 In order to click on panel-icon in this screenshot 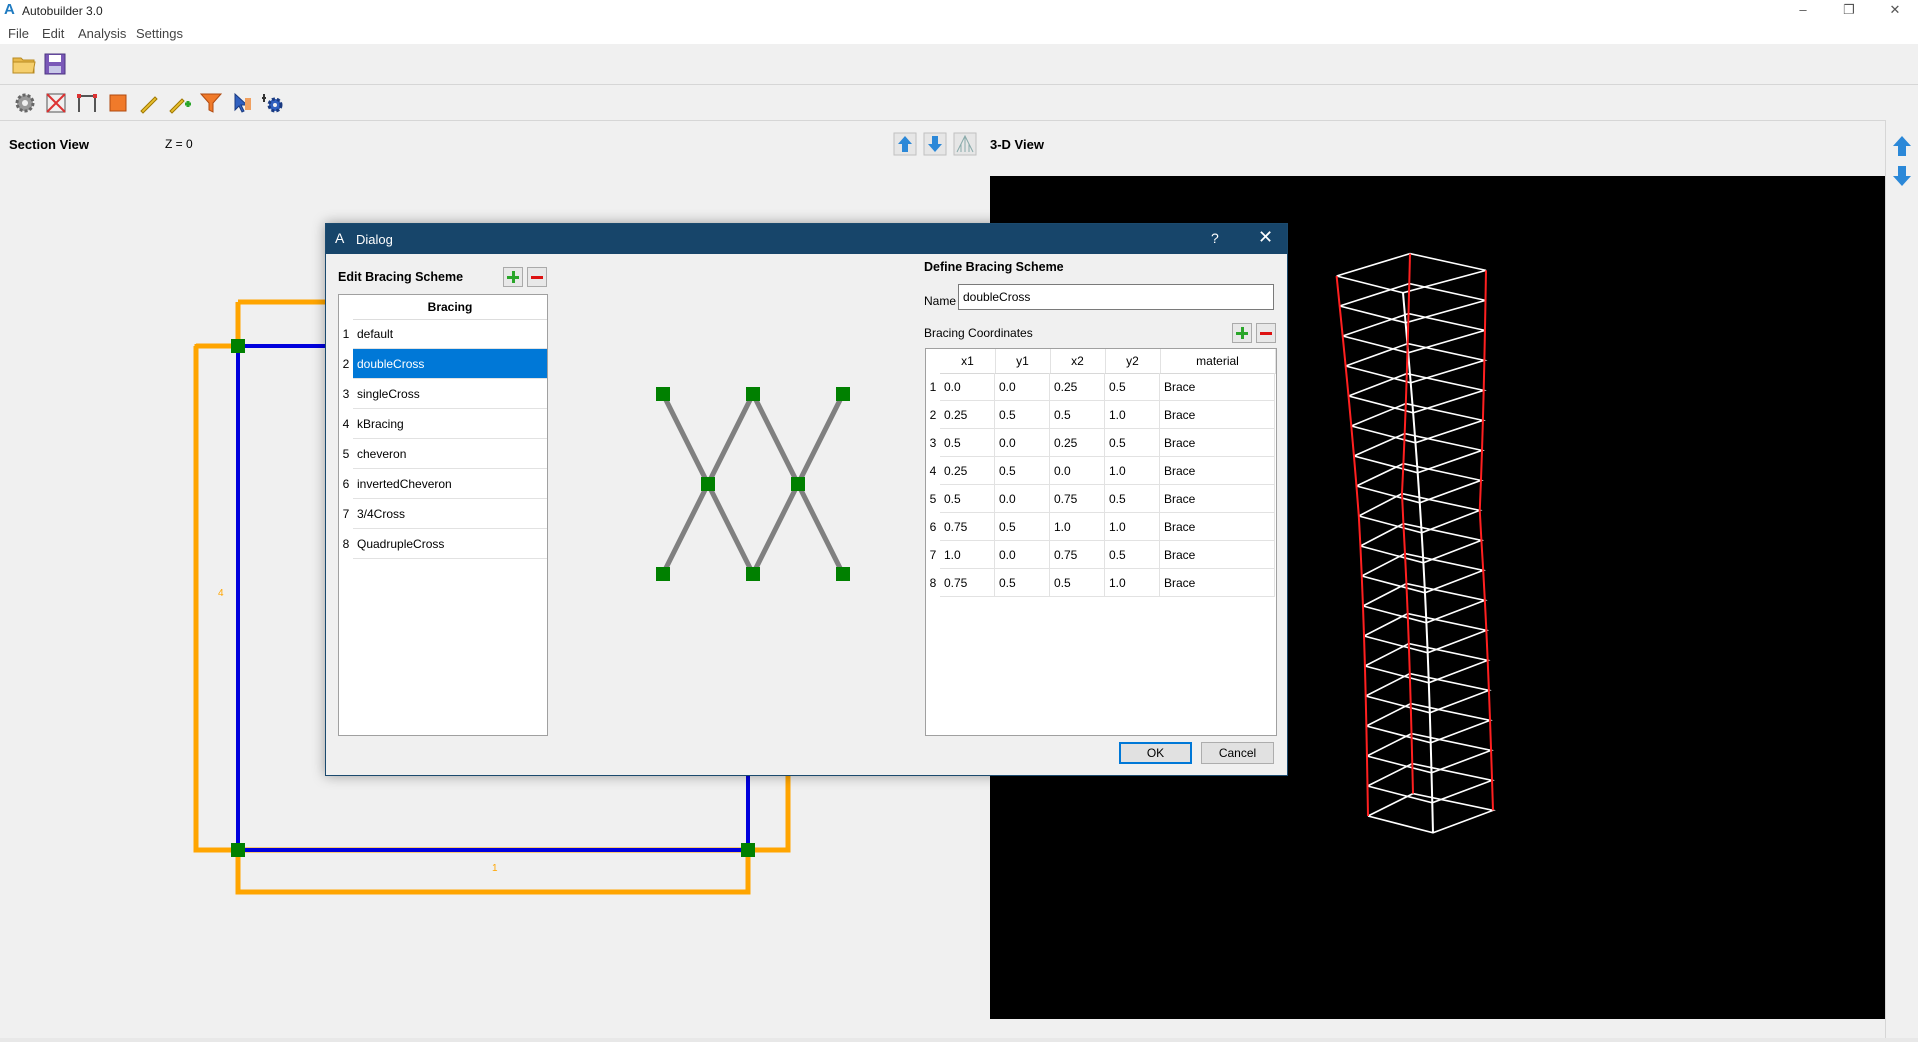, I will do `click(118, 103)`.